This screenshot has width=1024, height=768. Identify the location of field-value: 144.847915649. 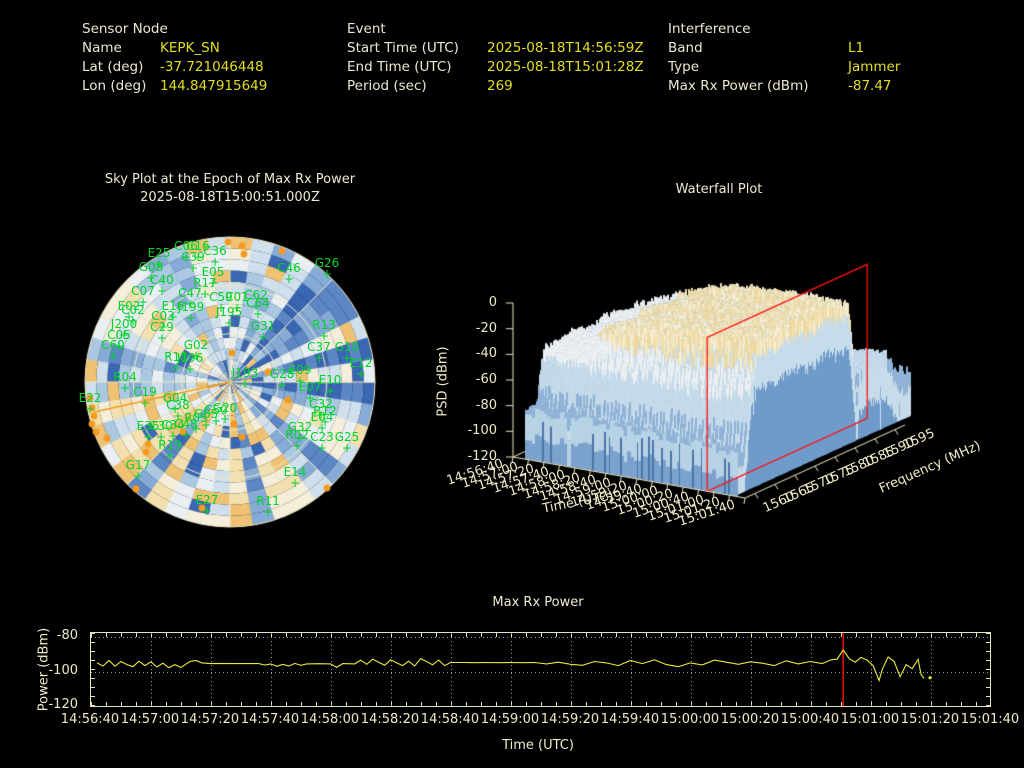
(214, 86).